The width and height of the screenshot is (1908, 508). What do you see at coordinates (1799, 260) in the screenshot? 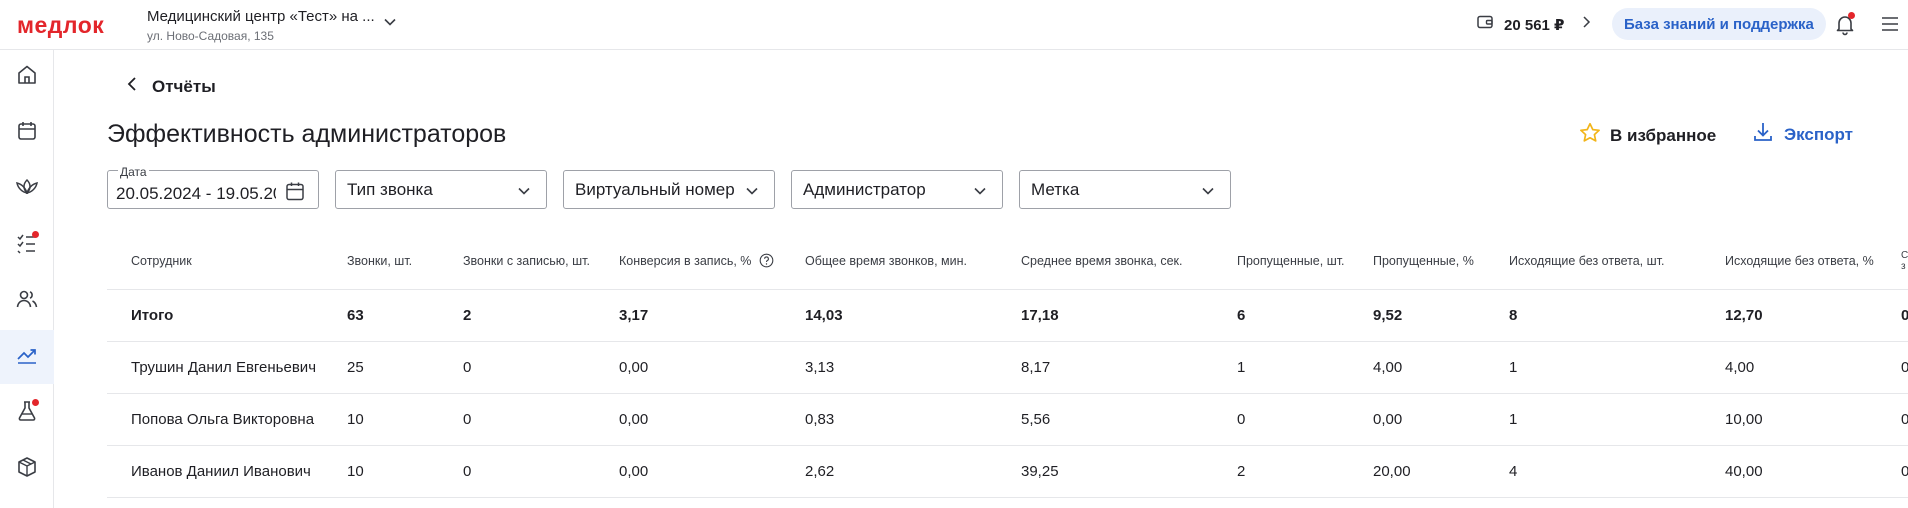
I see `column-header: Исходящие без ответа, %` at bounding box center [1799, 260].